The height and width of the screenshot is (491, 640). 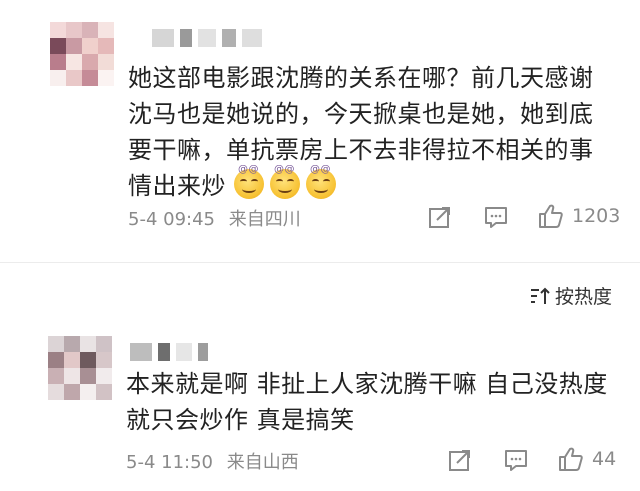 I want to click on comment-time: 5-4 11:50, so click(x=169, y=462).